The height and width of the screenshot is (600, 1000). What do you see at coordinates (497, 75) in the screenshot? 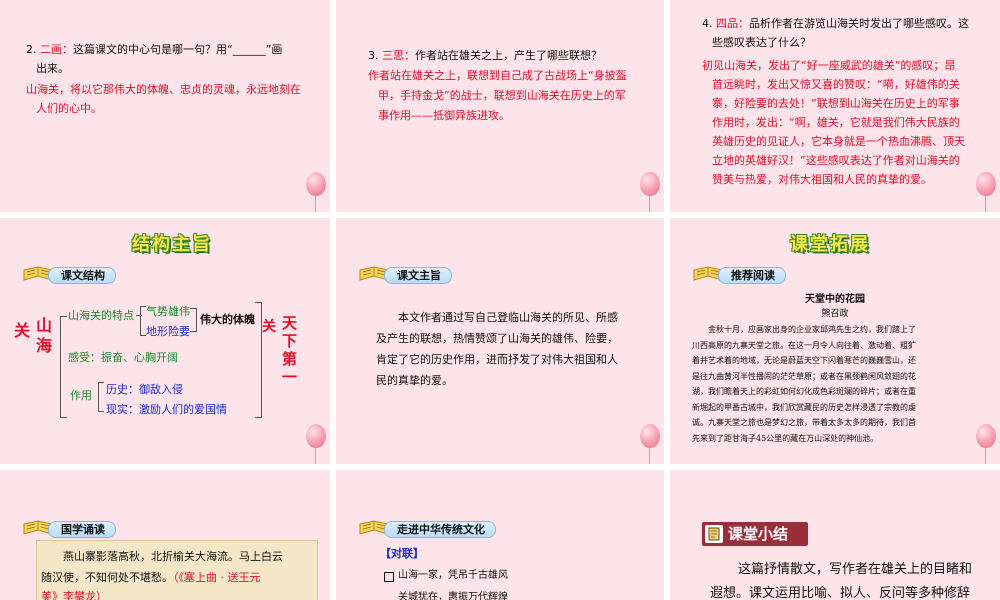
I see `answer-line: 作者站在雄关之上，联想到自己成了古战场上“身披盔` at bounding box center [497, 75].